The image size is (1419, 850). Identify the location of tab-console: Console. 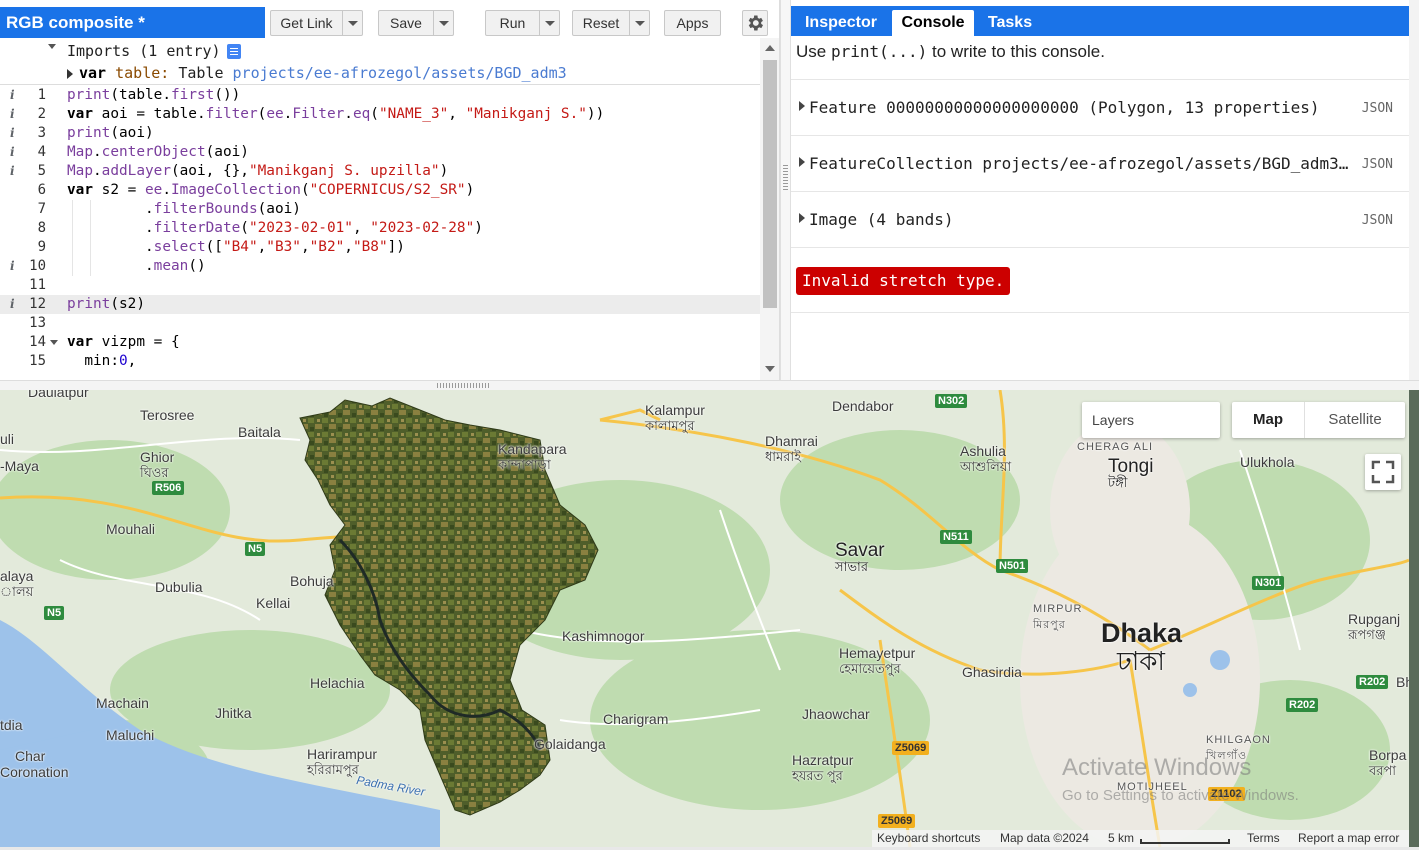
(933, 23).